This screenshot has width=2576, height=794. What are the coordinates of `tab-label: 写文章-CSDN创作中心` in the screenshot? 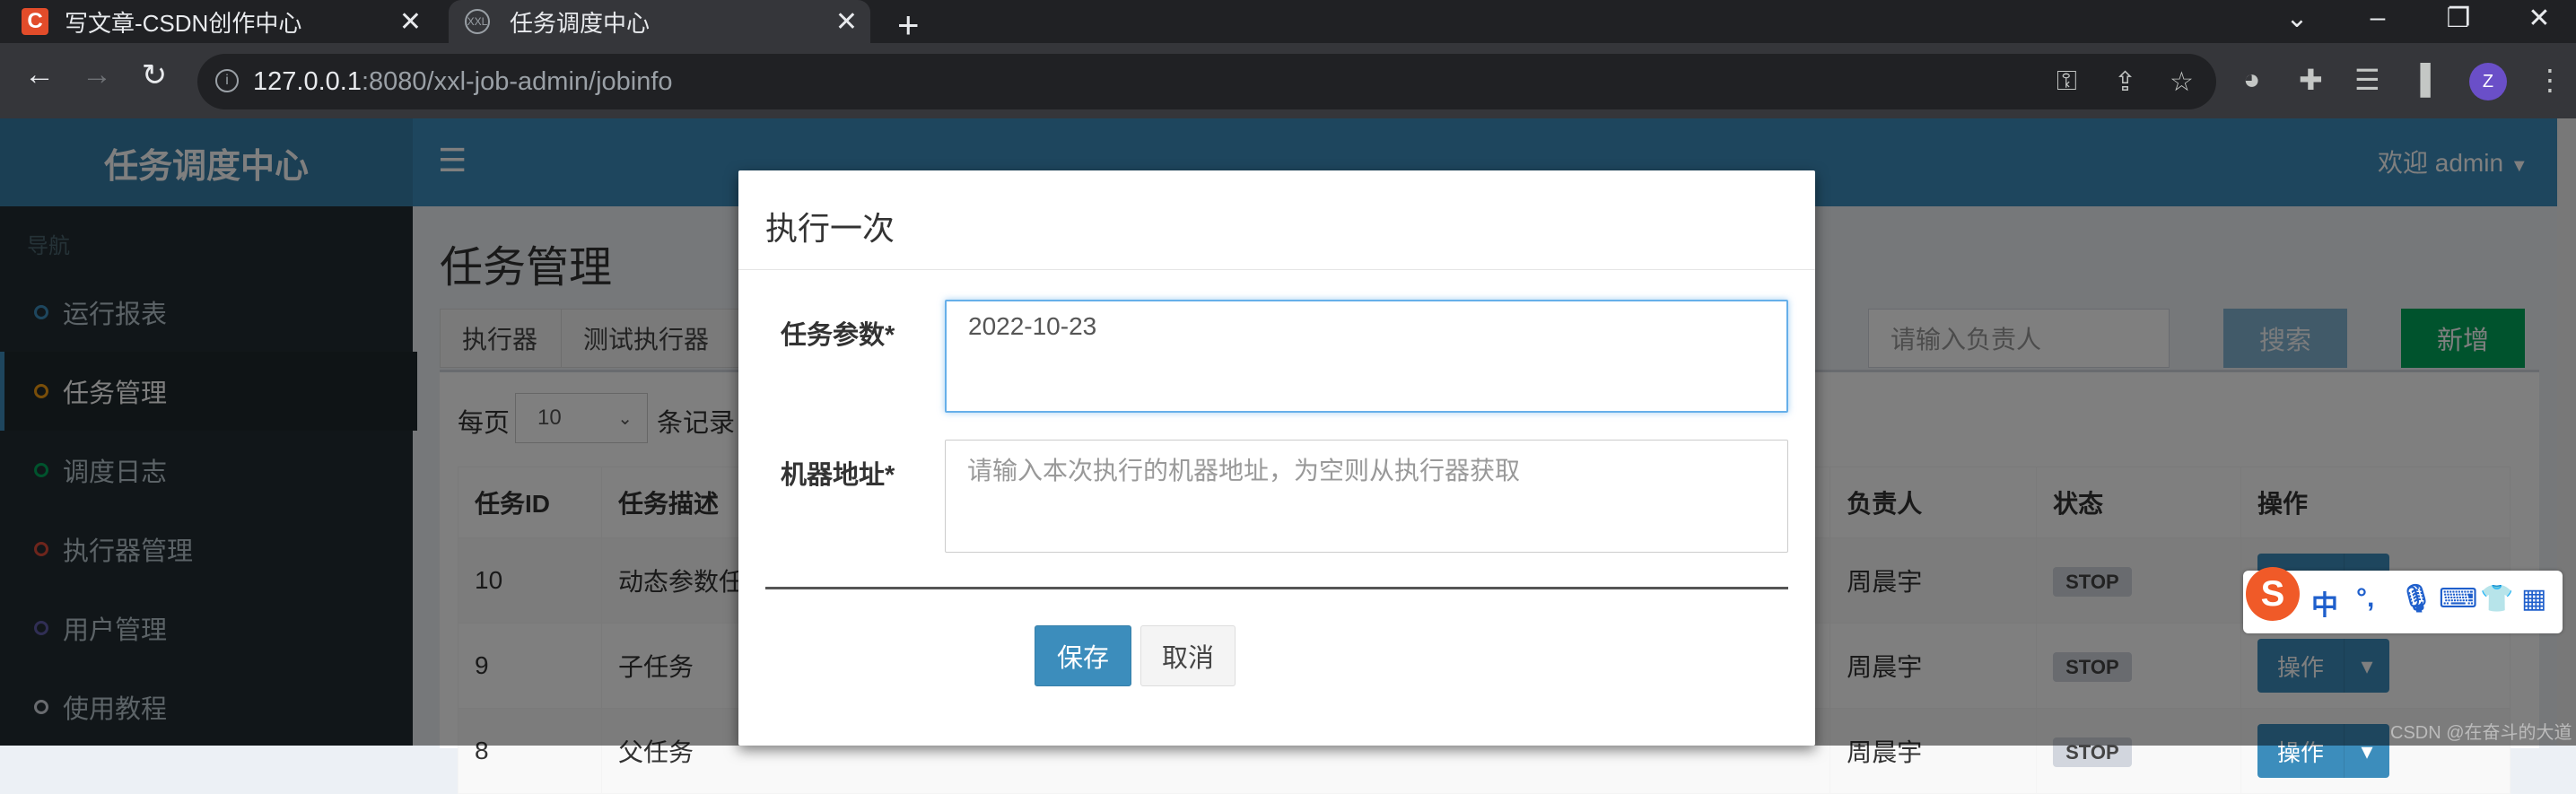 It's located at (183, 23).